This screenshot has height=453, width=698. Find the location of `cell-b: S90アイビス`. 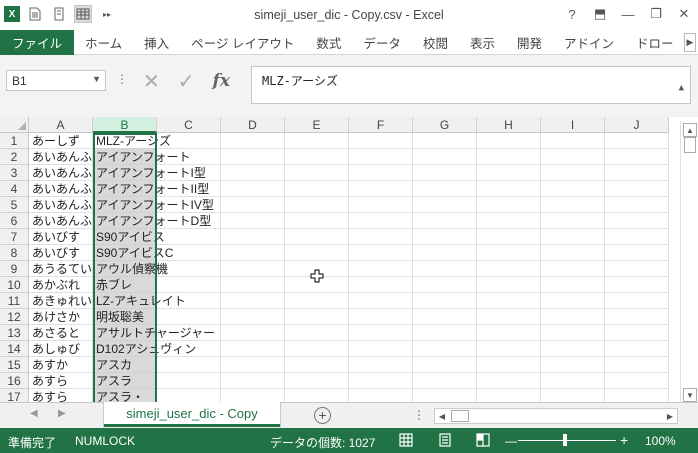

cell-b: S90アイビス is located at coordinates (129, 237).